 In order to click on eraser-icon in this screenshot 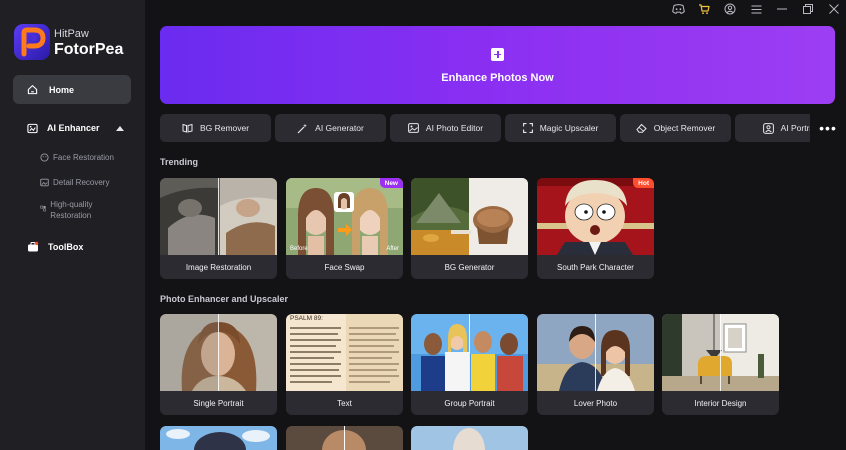, I will do `click(641, 128)`.